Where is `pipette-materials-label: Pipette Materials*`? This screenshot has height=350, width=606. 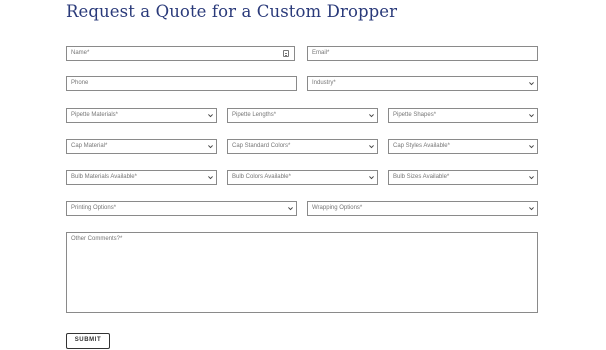 pipette-materials-label: Pipette Materials* is located at coordinates (95, 115).